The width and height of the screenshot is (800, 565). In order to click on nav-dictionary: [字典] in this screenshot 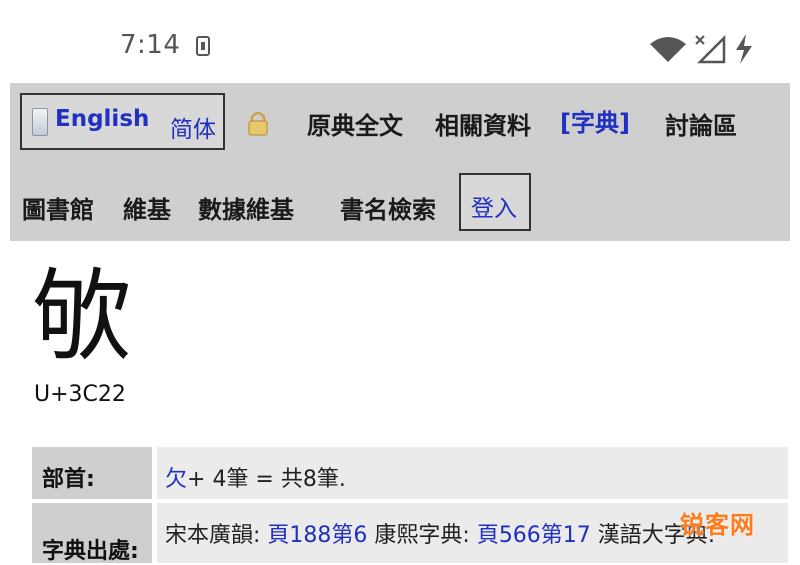, I will do `click(595, 120)`.